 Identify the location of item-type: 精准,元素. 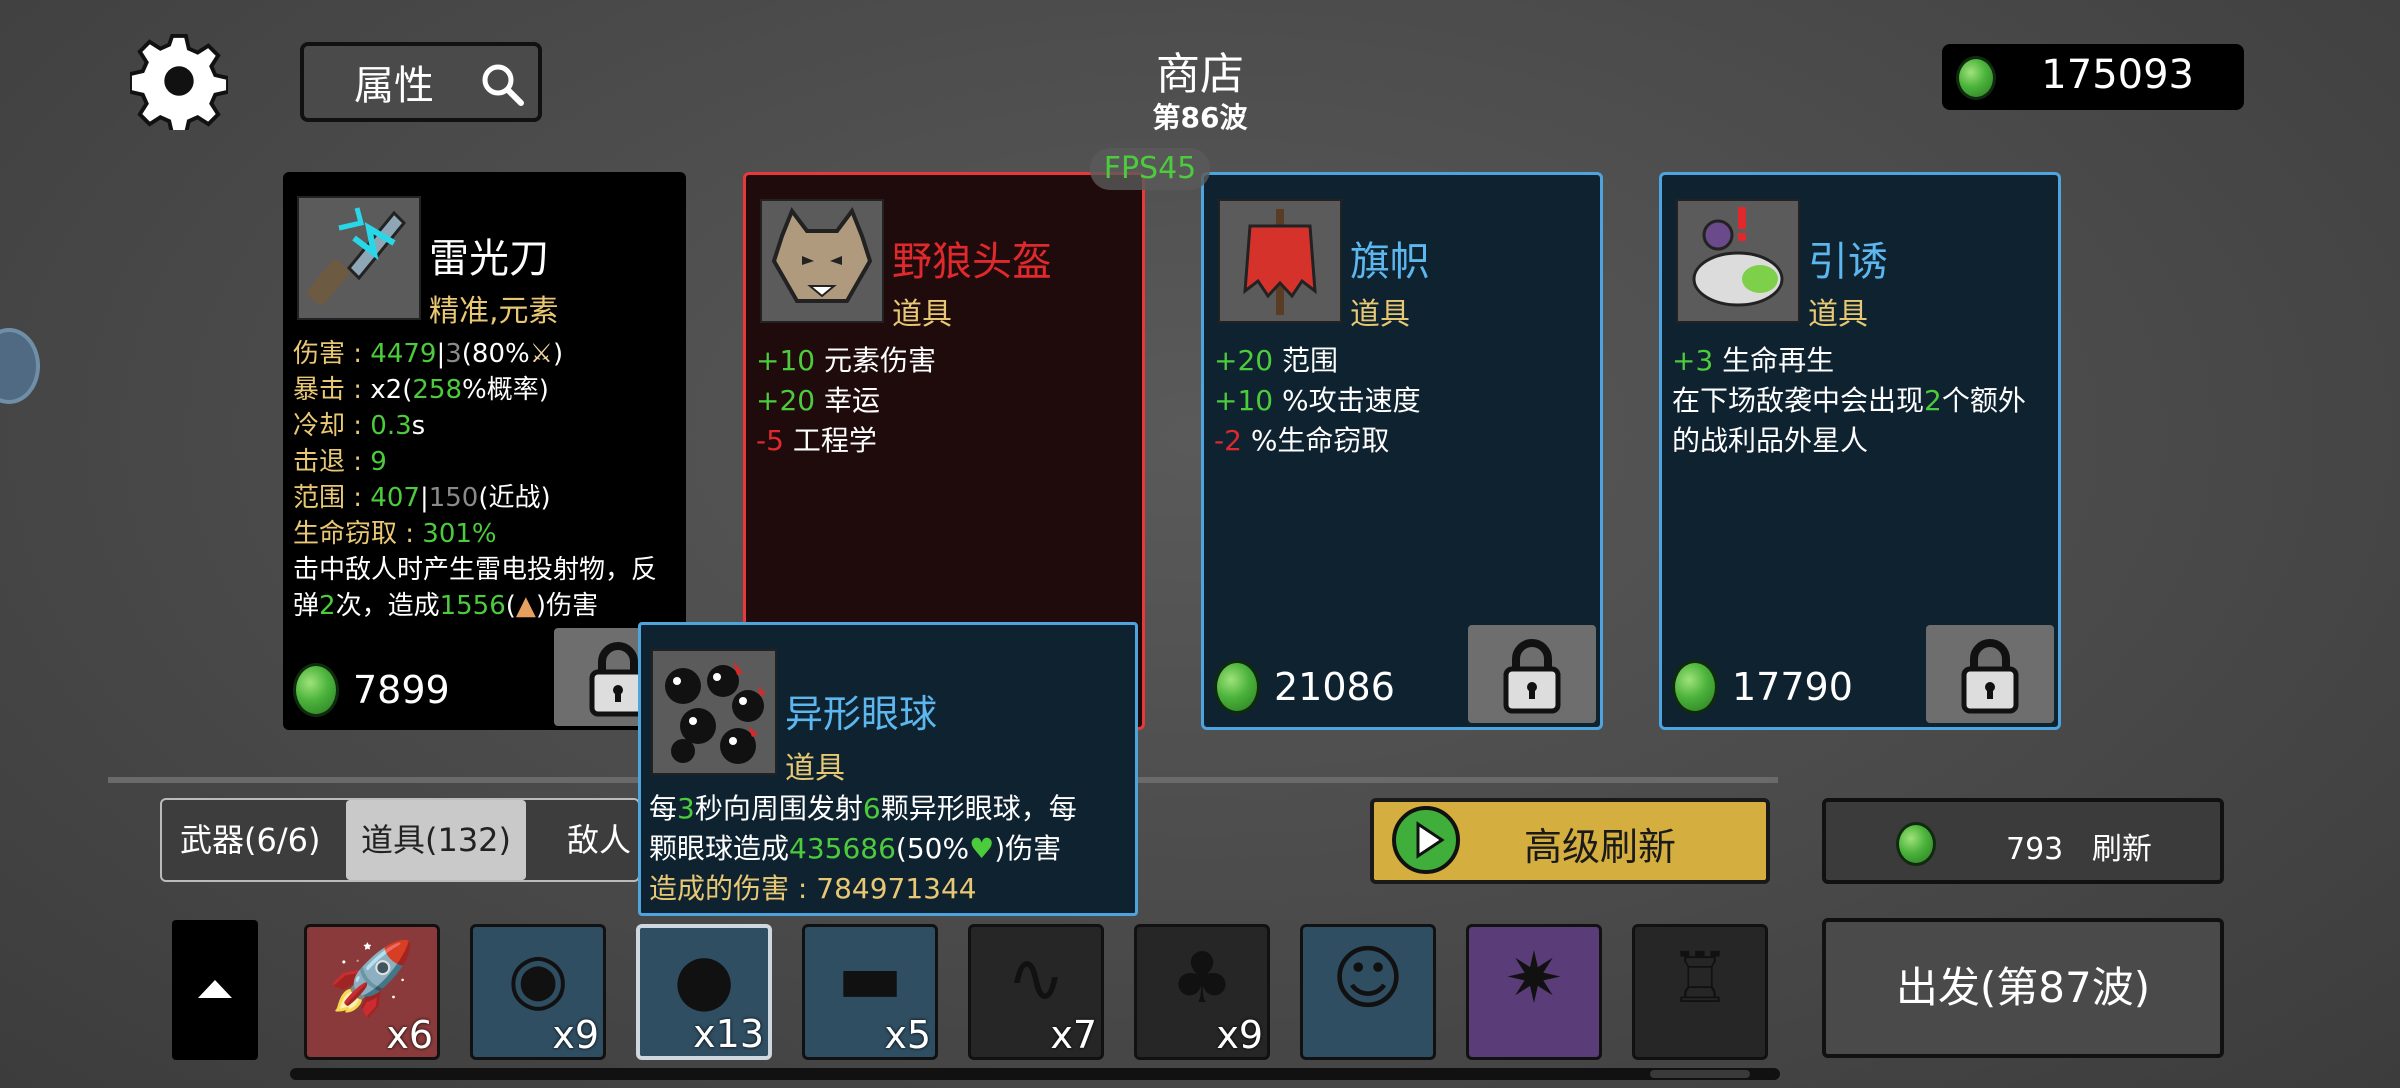
(494, 311).